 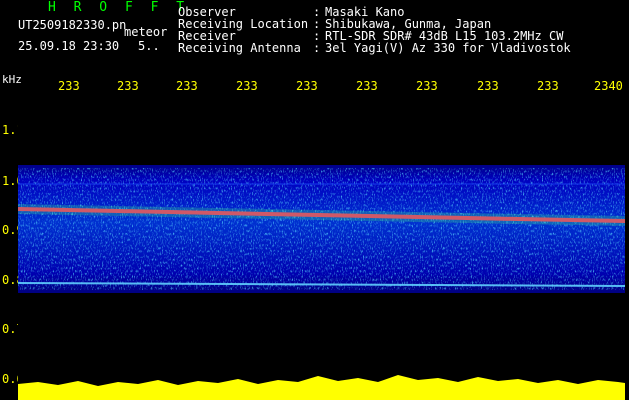 What do you see at coordinates (239, 48) in the screenshot?
I see `meta-label-antenna: Receiving Antenna` at bounding box center [239, 48].